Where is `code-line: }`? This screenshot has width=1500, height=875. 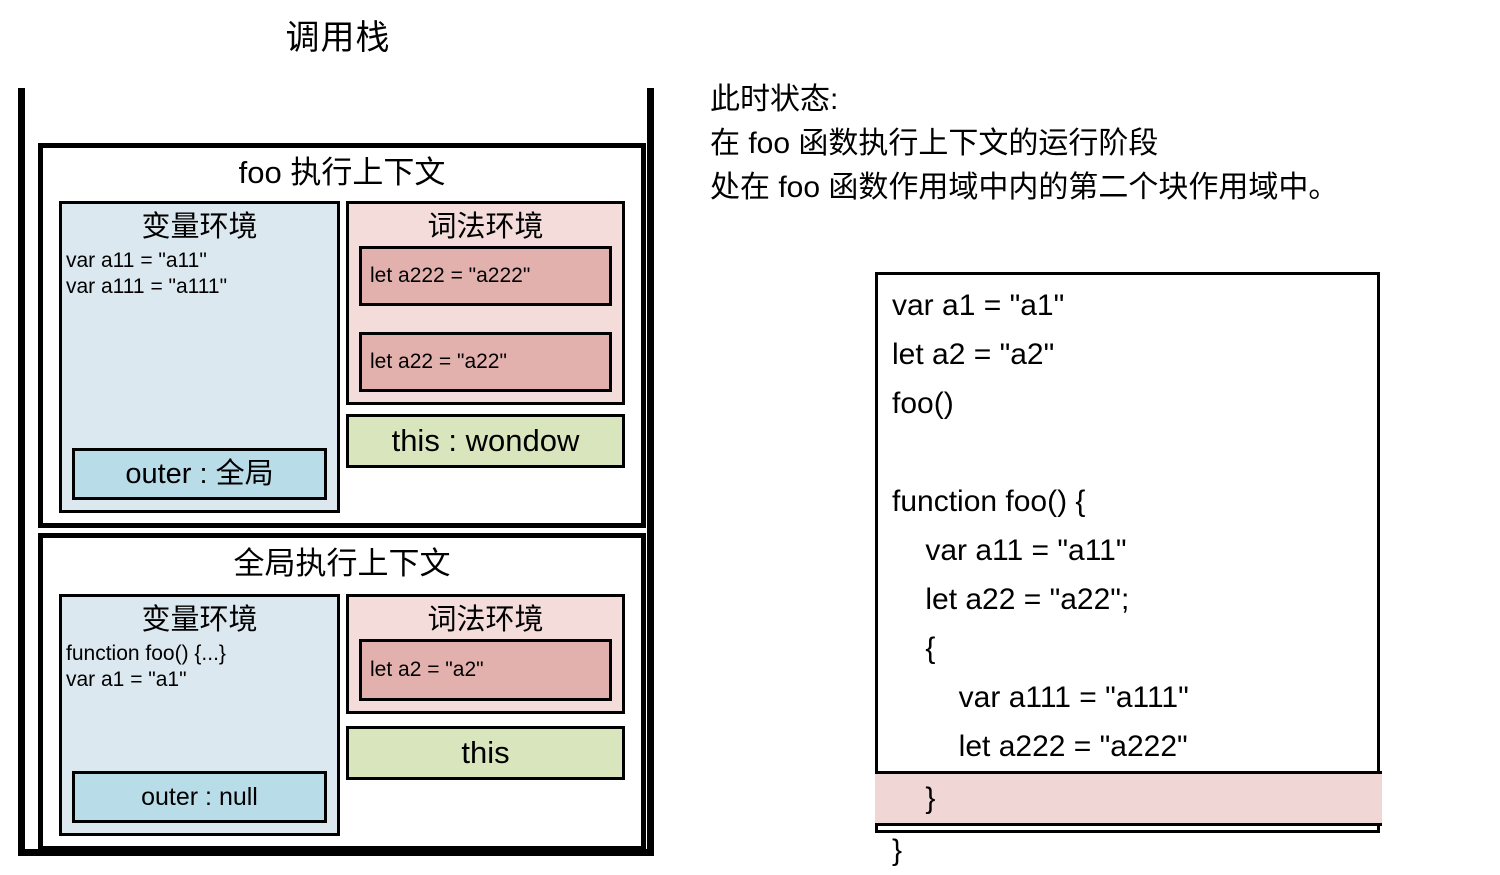 code-line: } is located at coordinates (897, 850).